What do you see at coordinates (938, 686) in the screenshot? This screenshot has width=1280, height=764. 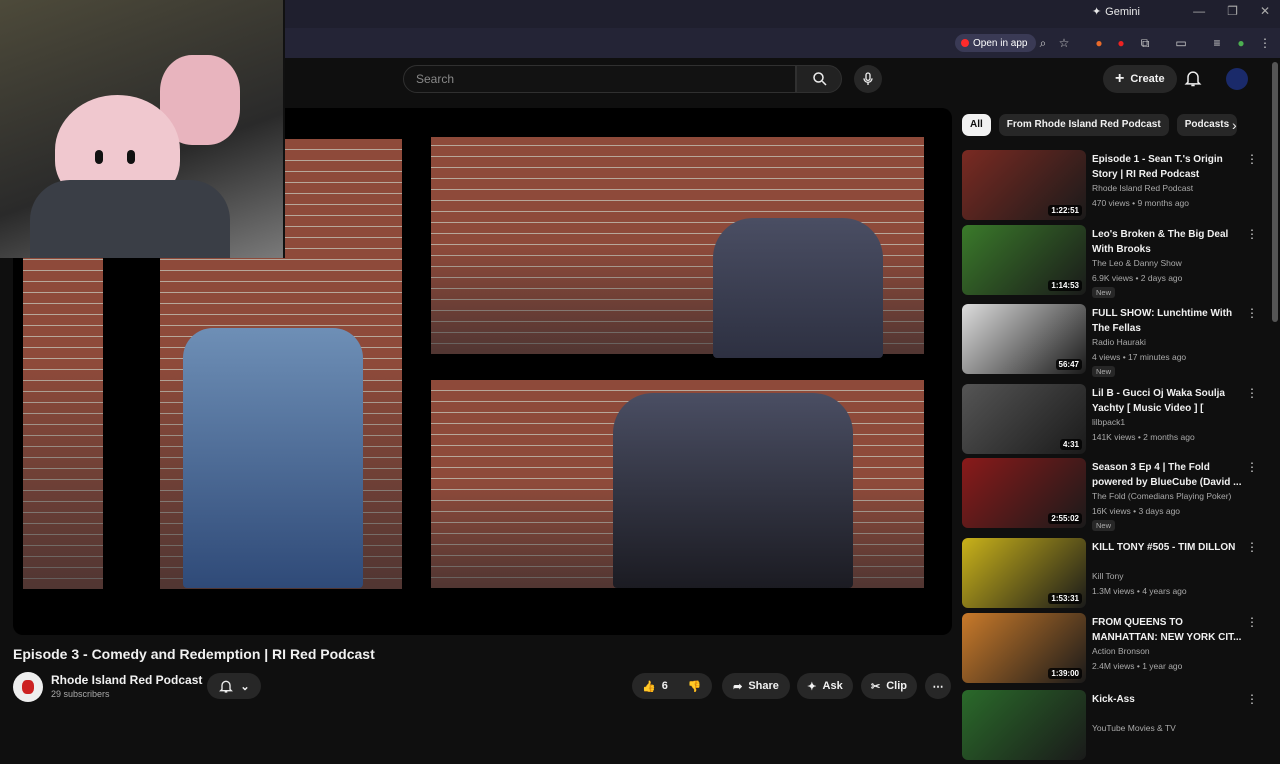 I see `more-actions-button: ⋯` at bounding box center [938, 686].